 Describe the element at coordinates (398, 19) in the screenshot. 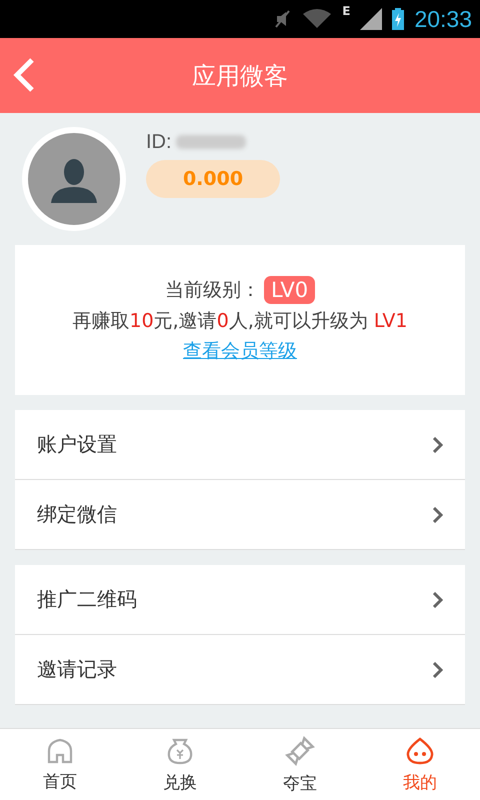

I see `battery-icon` at that location.